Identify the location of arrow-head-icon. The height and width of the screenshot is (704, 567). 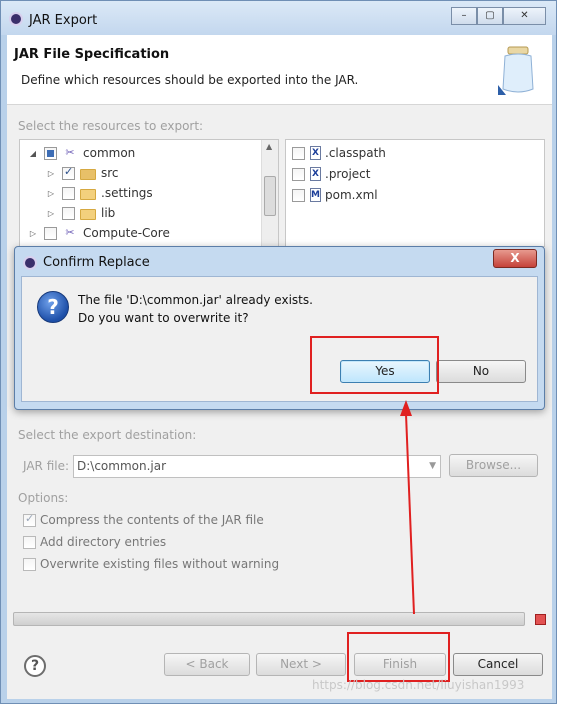
(406, 408).